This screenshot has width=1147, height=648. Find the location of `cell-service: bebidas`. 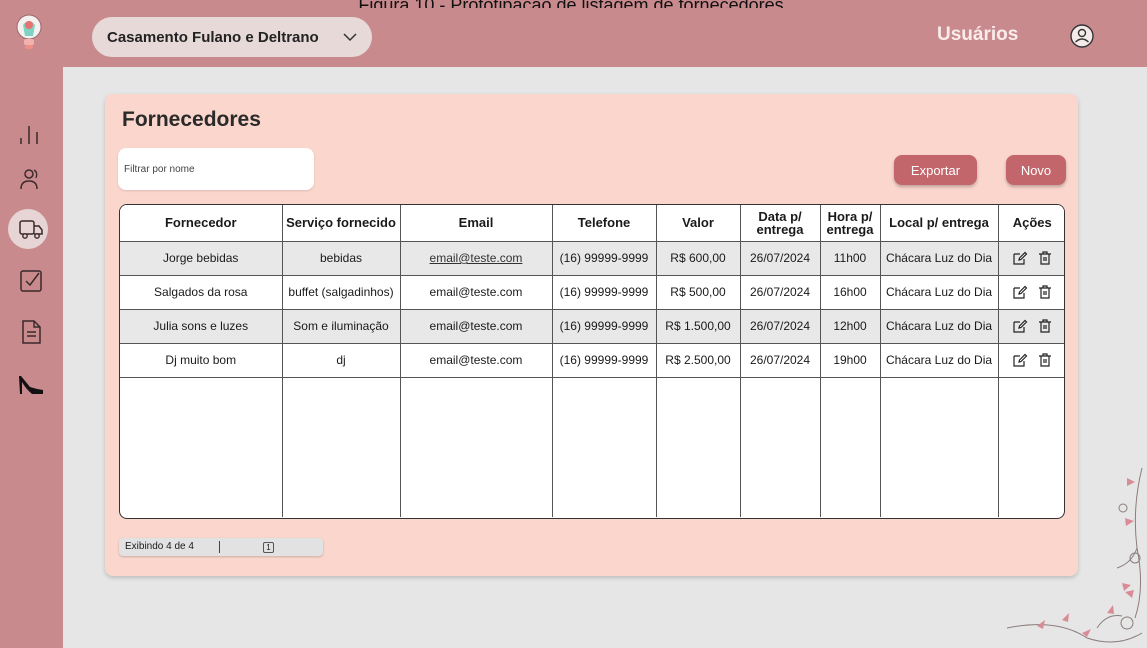

cell-service: bebidas is located at coordinates (341, 258).